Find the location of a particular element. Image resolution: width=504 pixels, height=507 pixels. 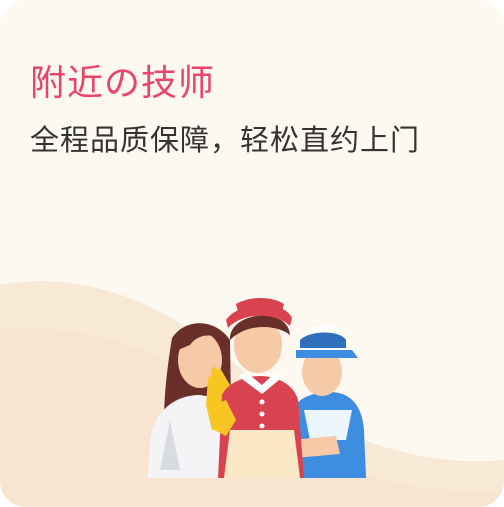

housekeeper-worker-figure is located at coordinates (259, 388).